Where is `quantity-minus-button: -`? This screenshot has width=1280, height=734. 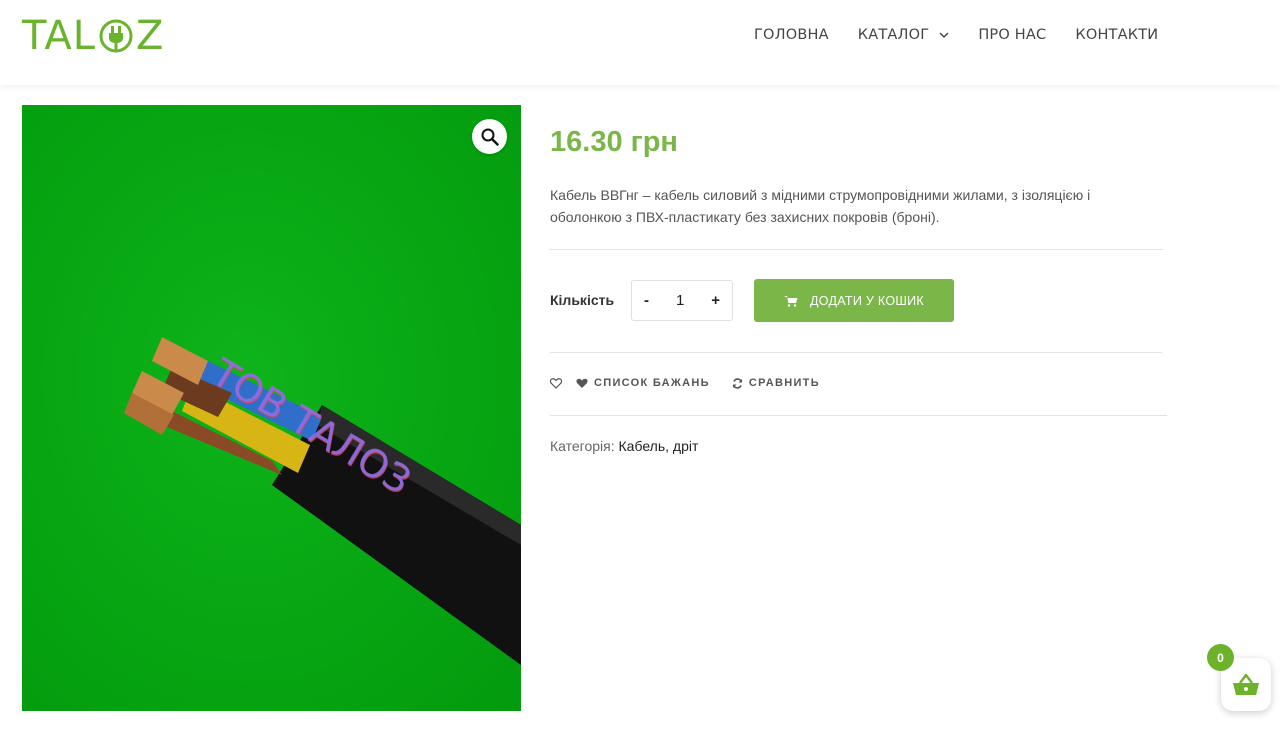 quantity-minus-button: - is located at coordinates (646, 300).